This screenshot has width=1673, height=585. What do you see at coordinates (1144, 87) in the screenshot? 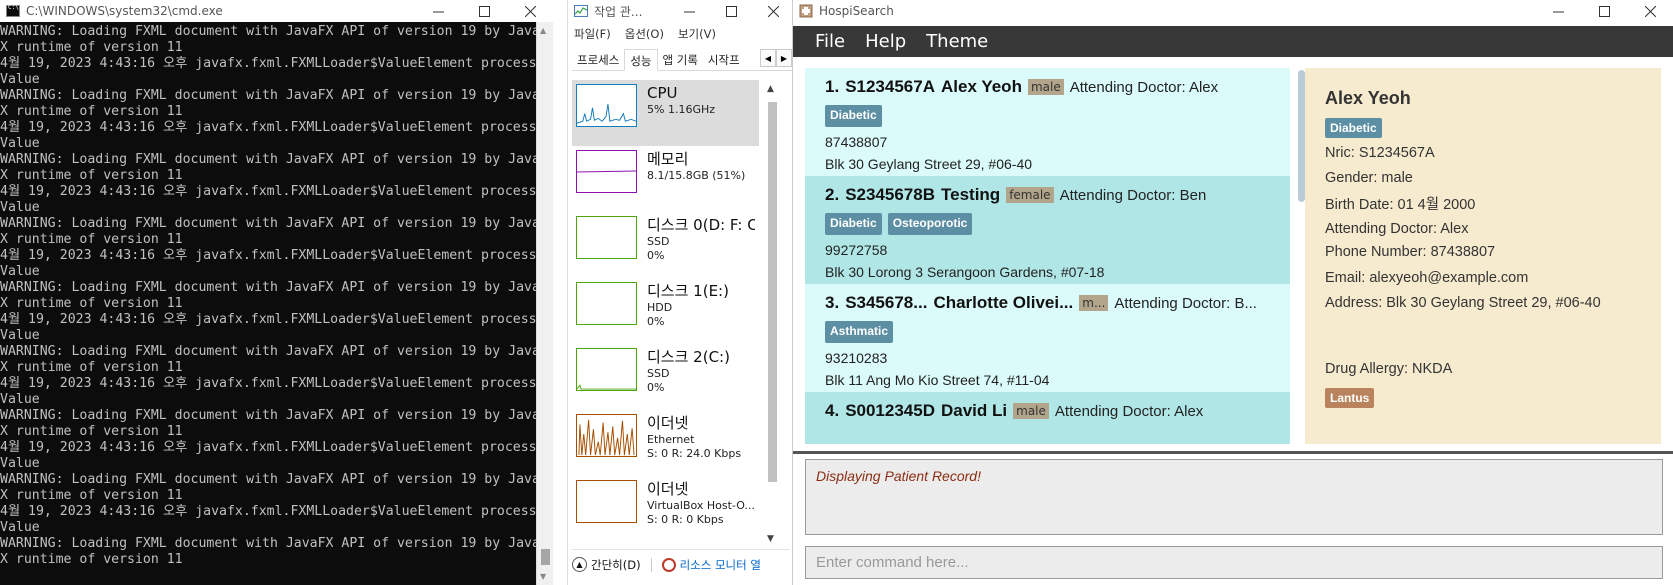
I see `patient-doctor: Attending Doctor: Alex` at bounding box center [1144, 87].